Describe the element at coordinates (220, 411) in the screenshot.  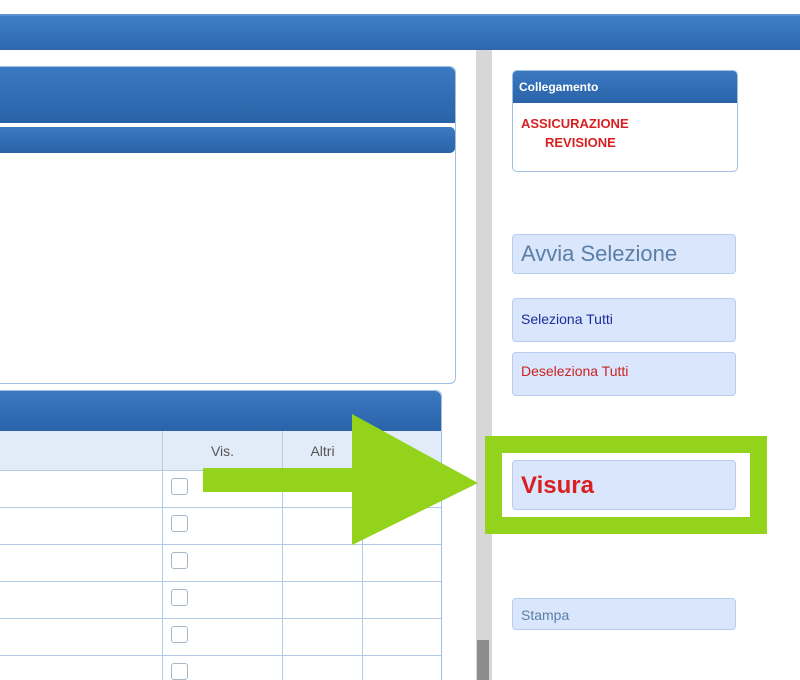
I see `results-grid-header` at that location.